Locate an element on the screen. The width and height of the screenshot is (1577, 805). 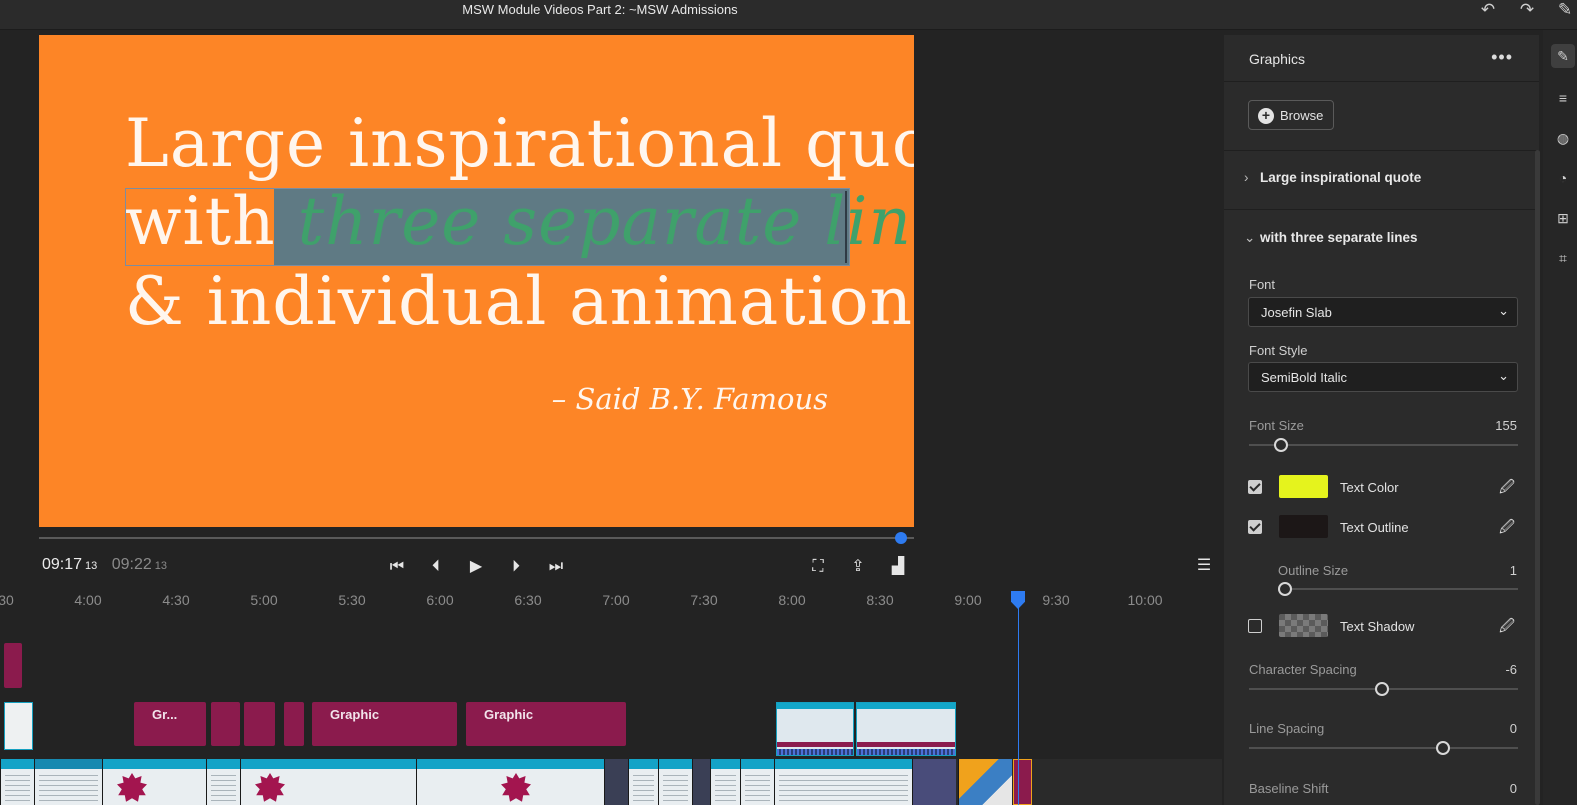
graphics-tool-icon: ✎ is located at coordinates (1563, 56).